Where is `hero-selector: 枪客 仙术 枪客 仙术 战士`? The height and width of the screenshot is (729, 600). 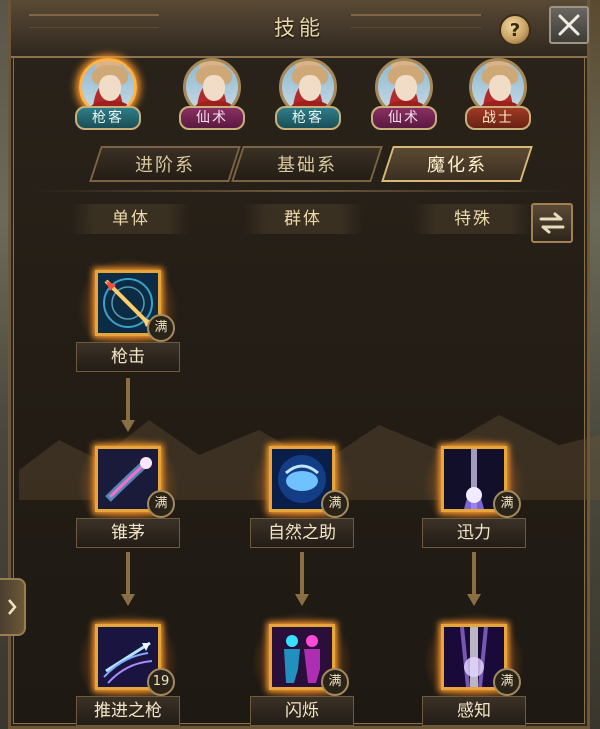
hero-selector: 枪客 仙术 枪客 仙术 战士 is located at coordinates (313, 96).